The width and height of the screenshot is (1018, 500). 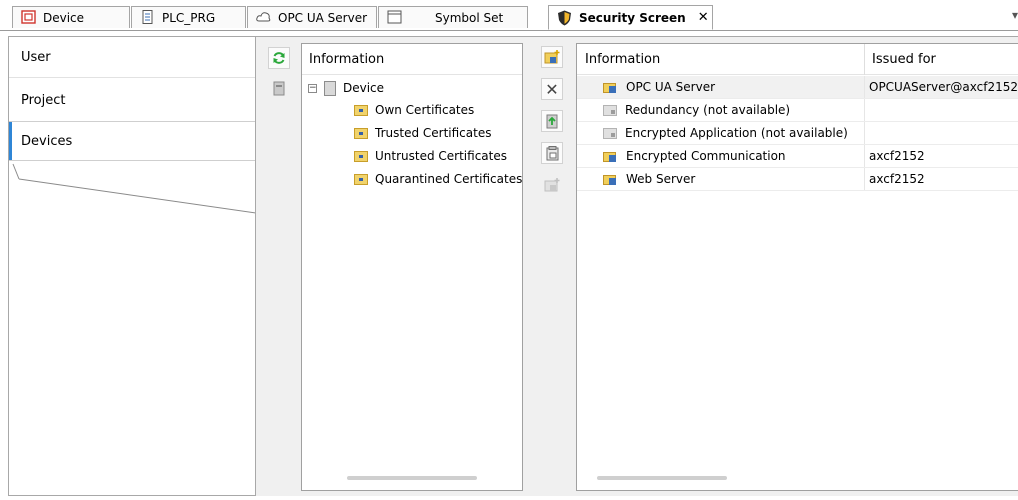 I want to click on export-certificate-icon, so click(x=552, y=152).